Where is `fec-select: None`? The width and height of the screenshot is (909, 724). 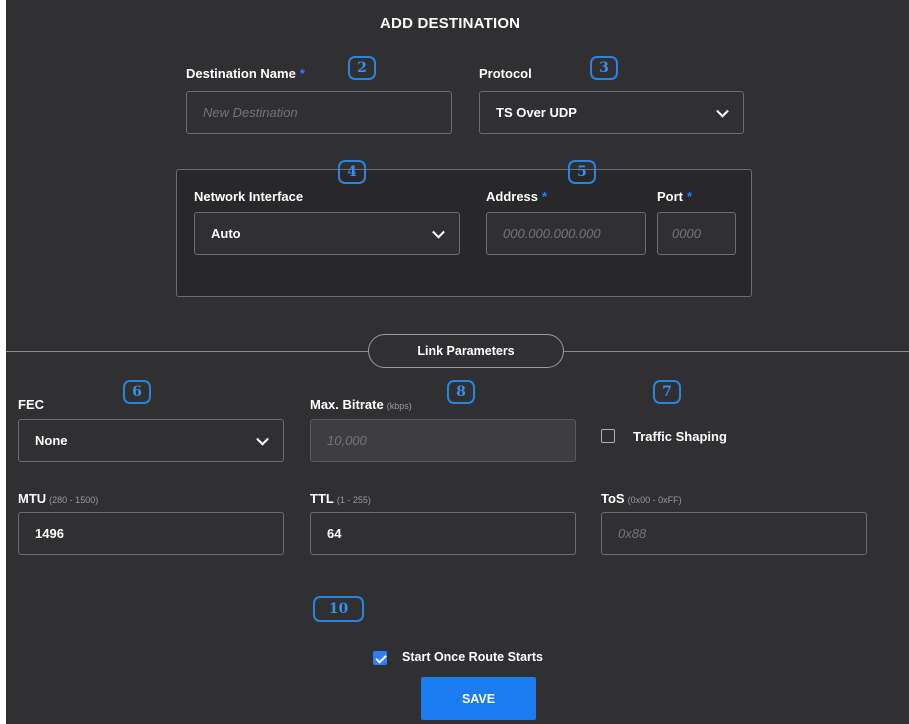 fec-select: None is located at coordinates (151, 440).